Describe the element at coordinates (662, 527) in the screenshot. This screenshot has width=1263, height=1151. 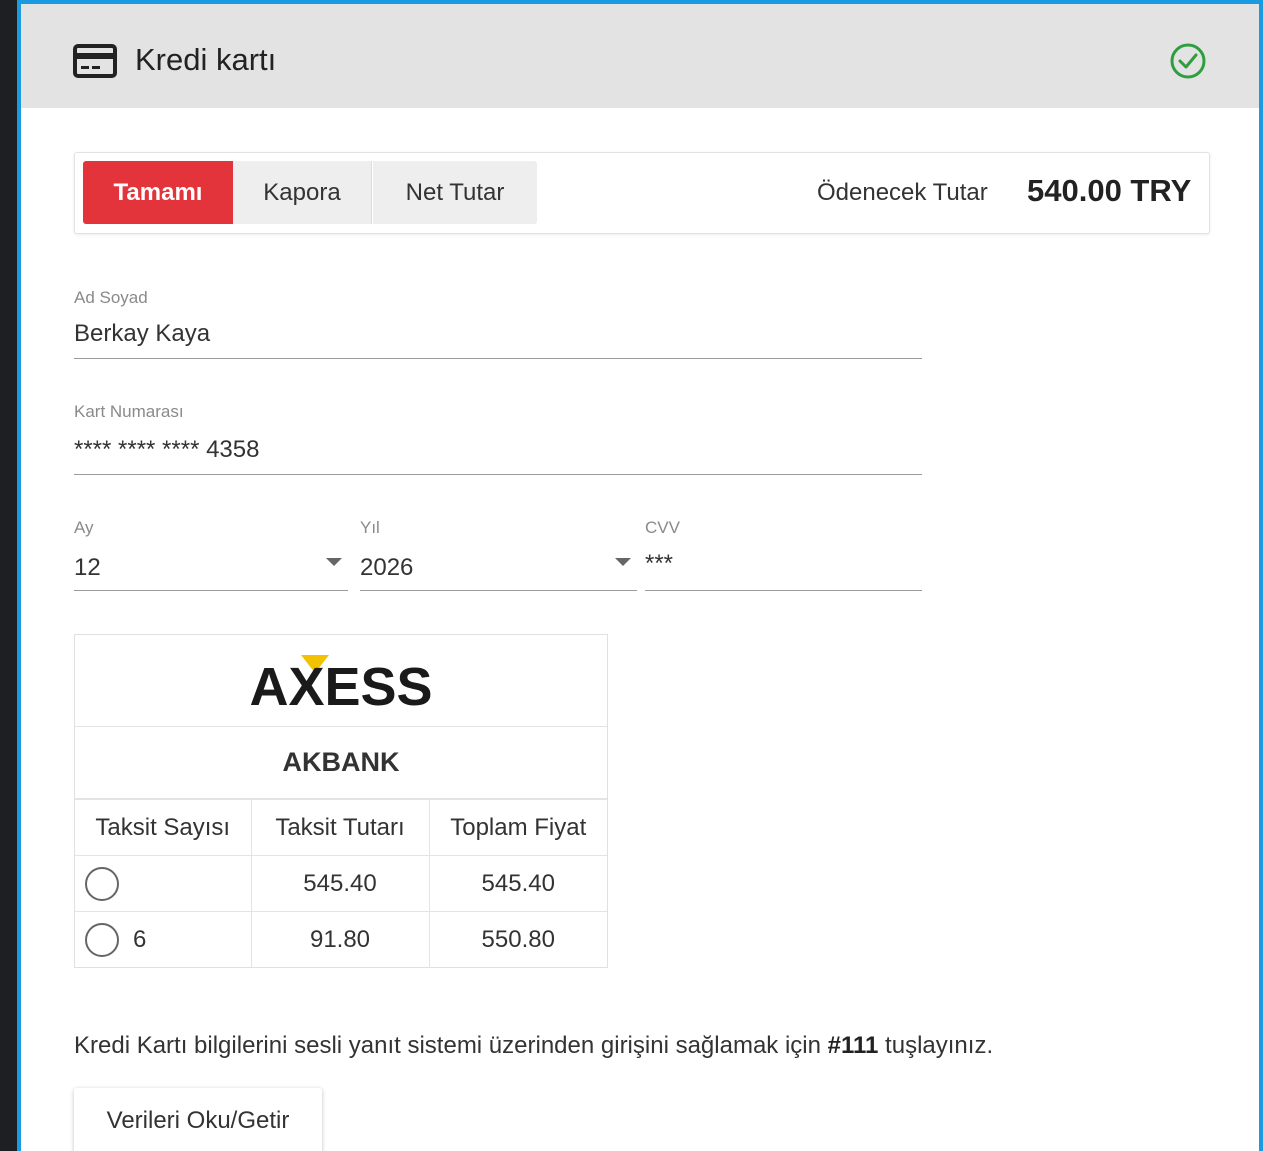
I see `cvv-label: CVV` at that location.